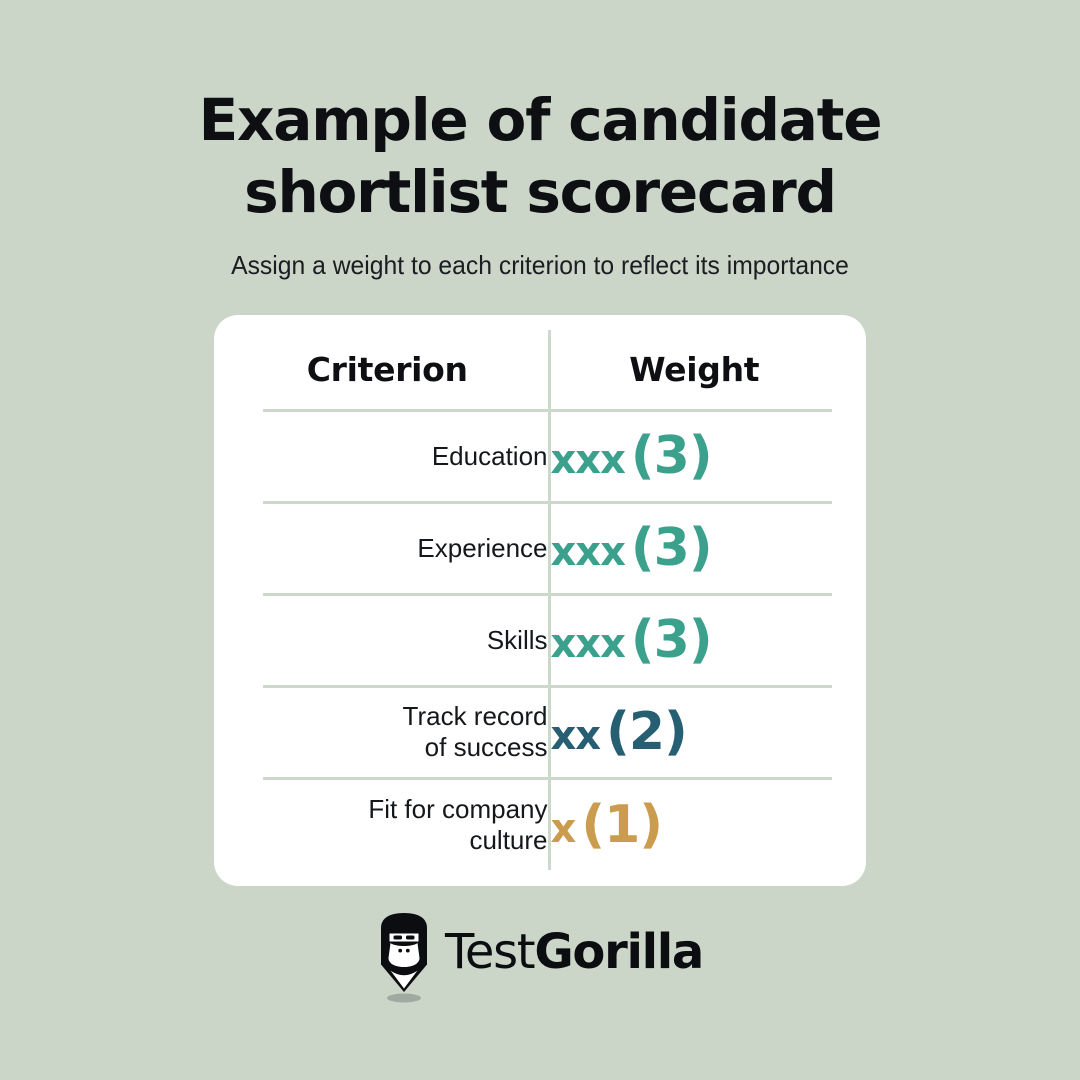 The image size is (1080, 1080). Describe the element at coordinates (690, 371) in the screenshot. I see `column-header-weight: Weight` at that location.